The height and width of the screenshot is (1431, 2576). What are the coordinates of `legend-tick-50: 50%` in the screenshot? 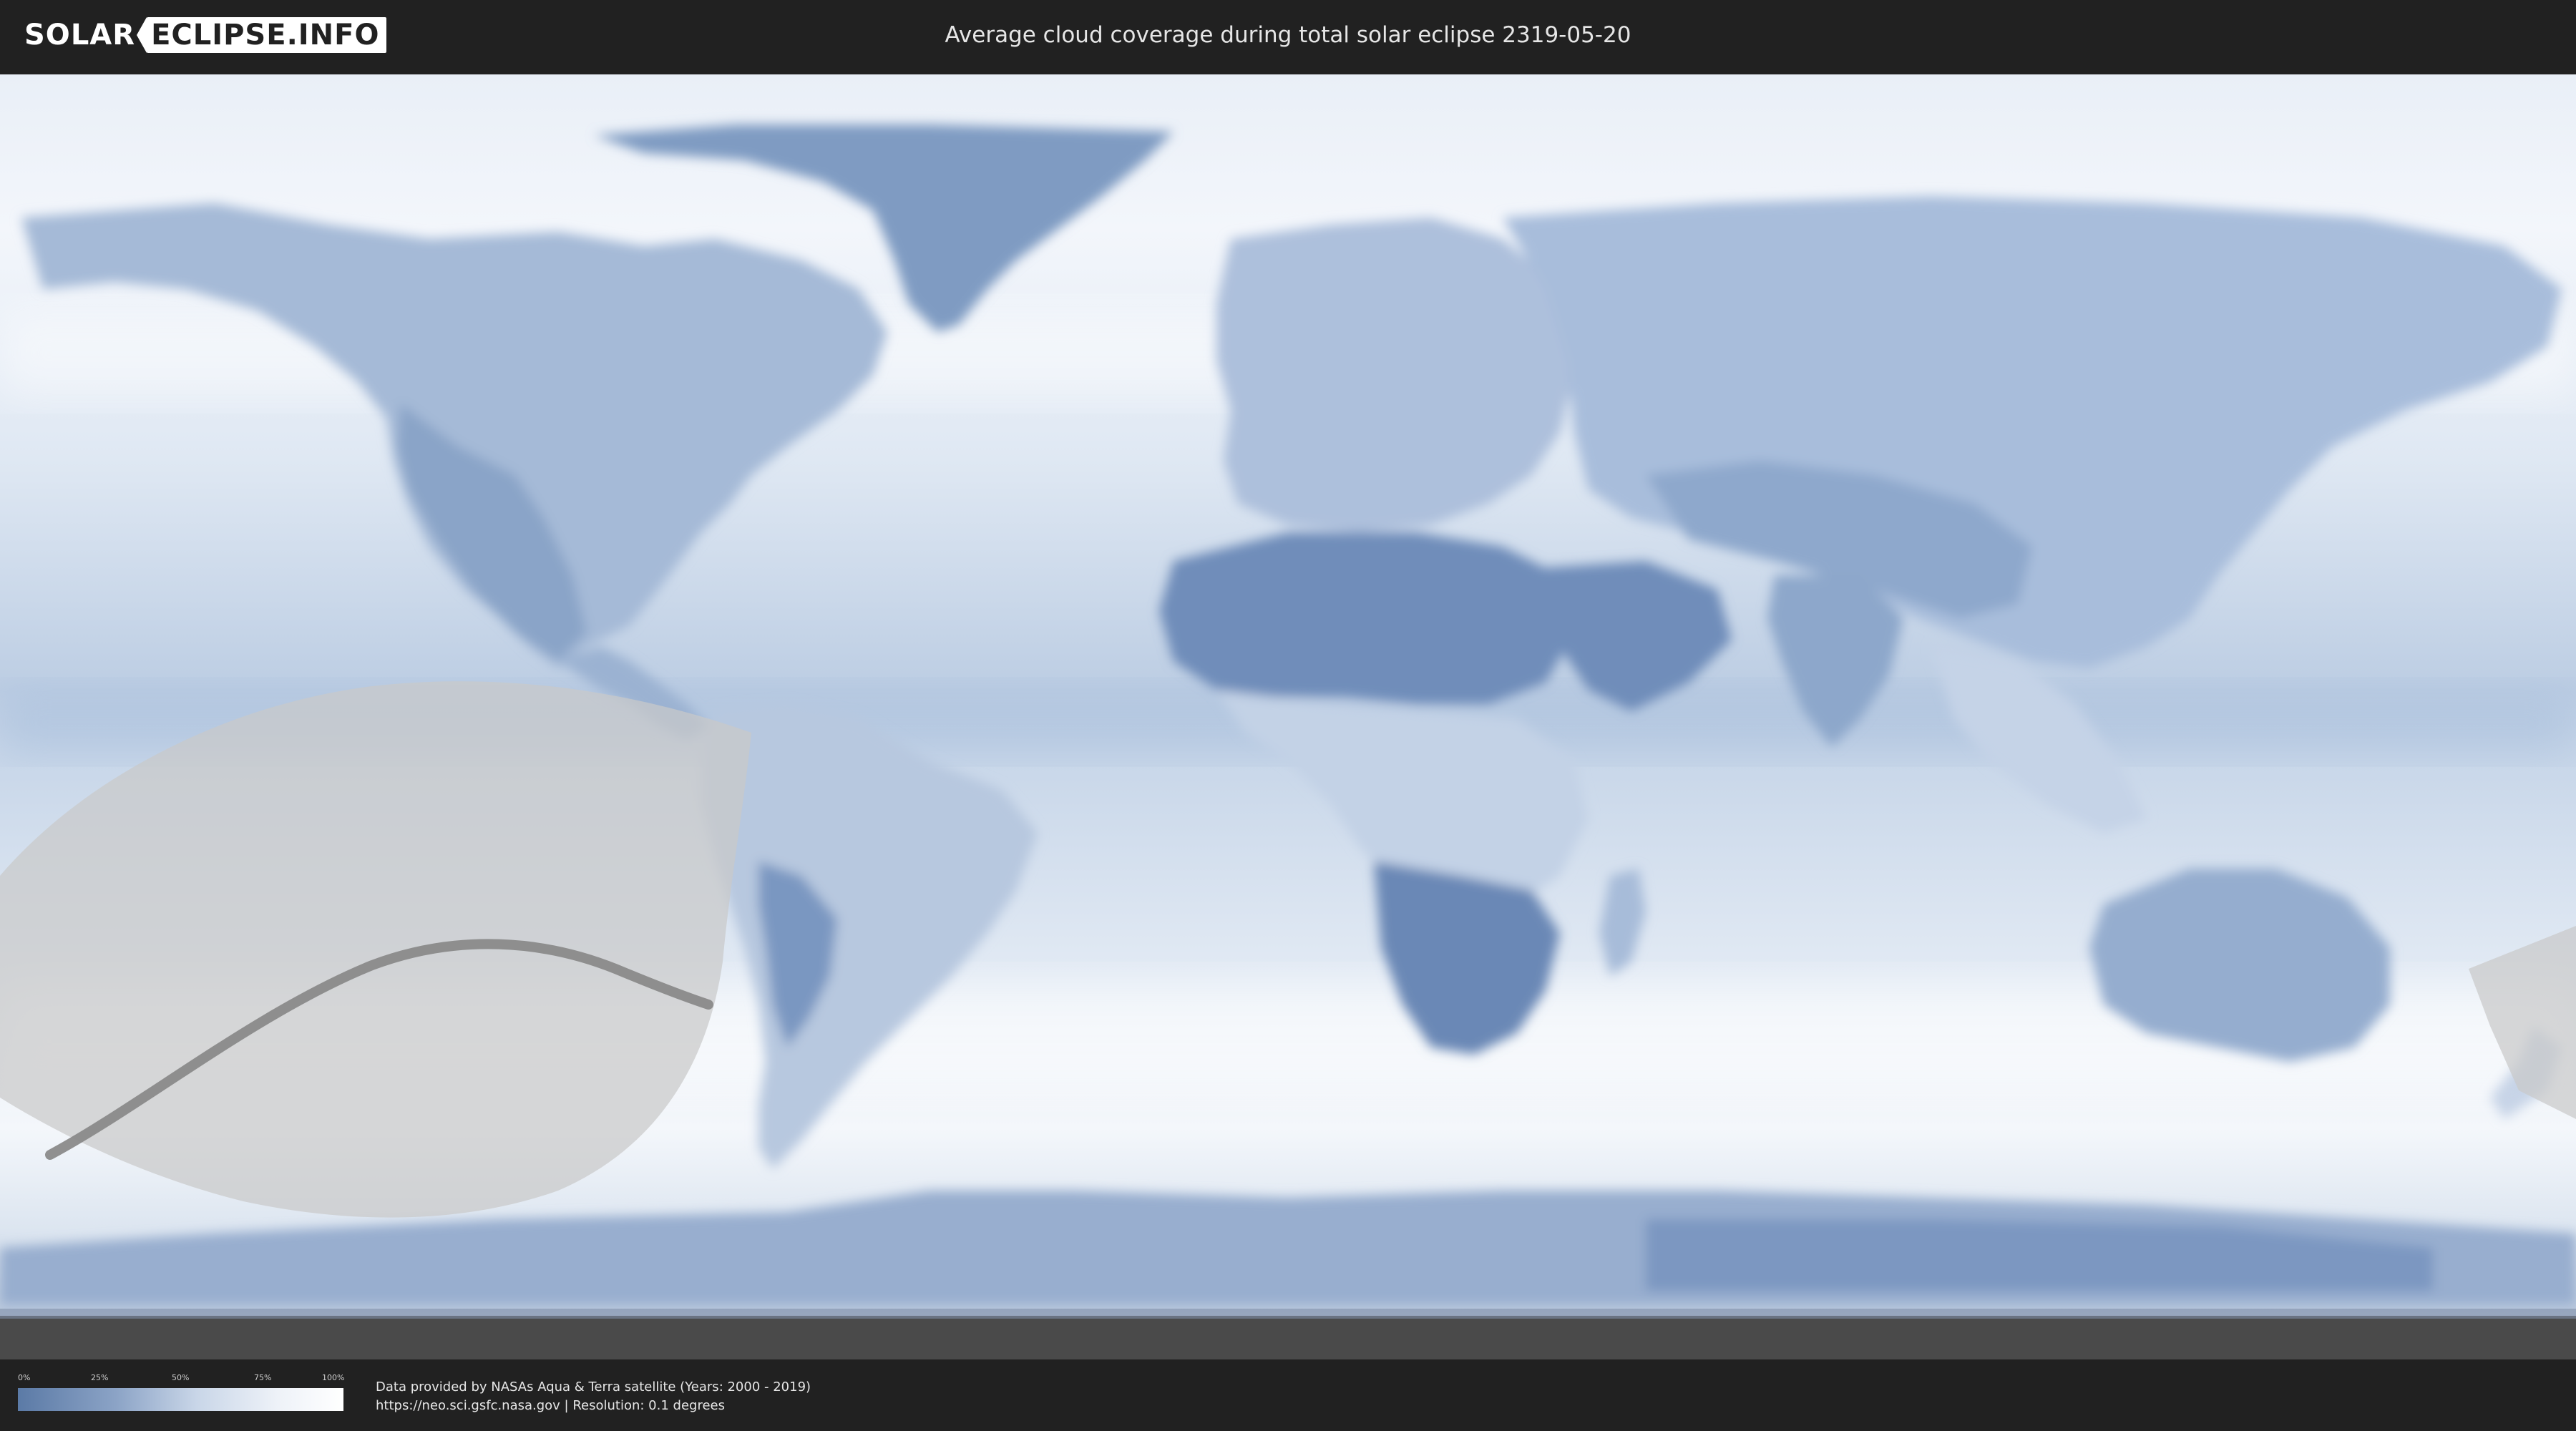 It's located at (181, 1377).